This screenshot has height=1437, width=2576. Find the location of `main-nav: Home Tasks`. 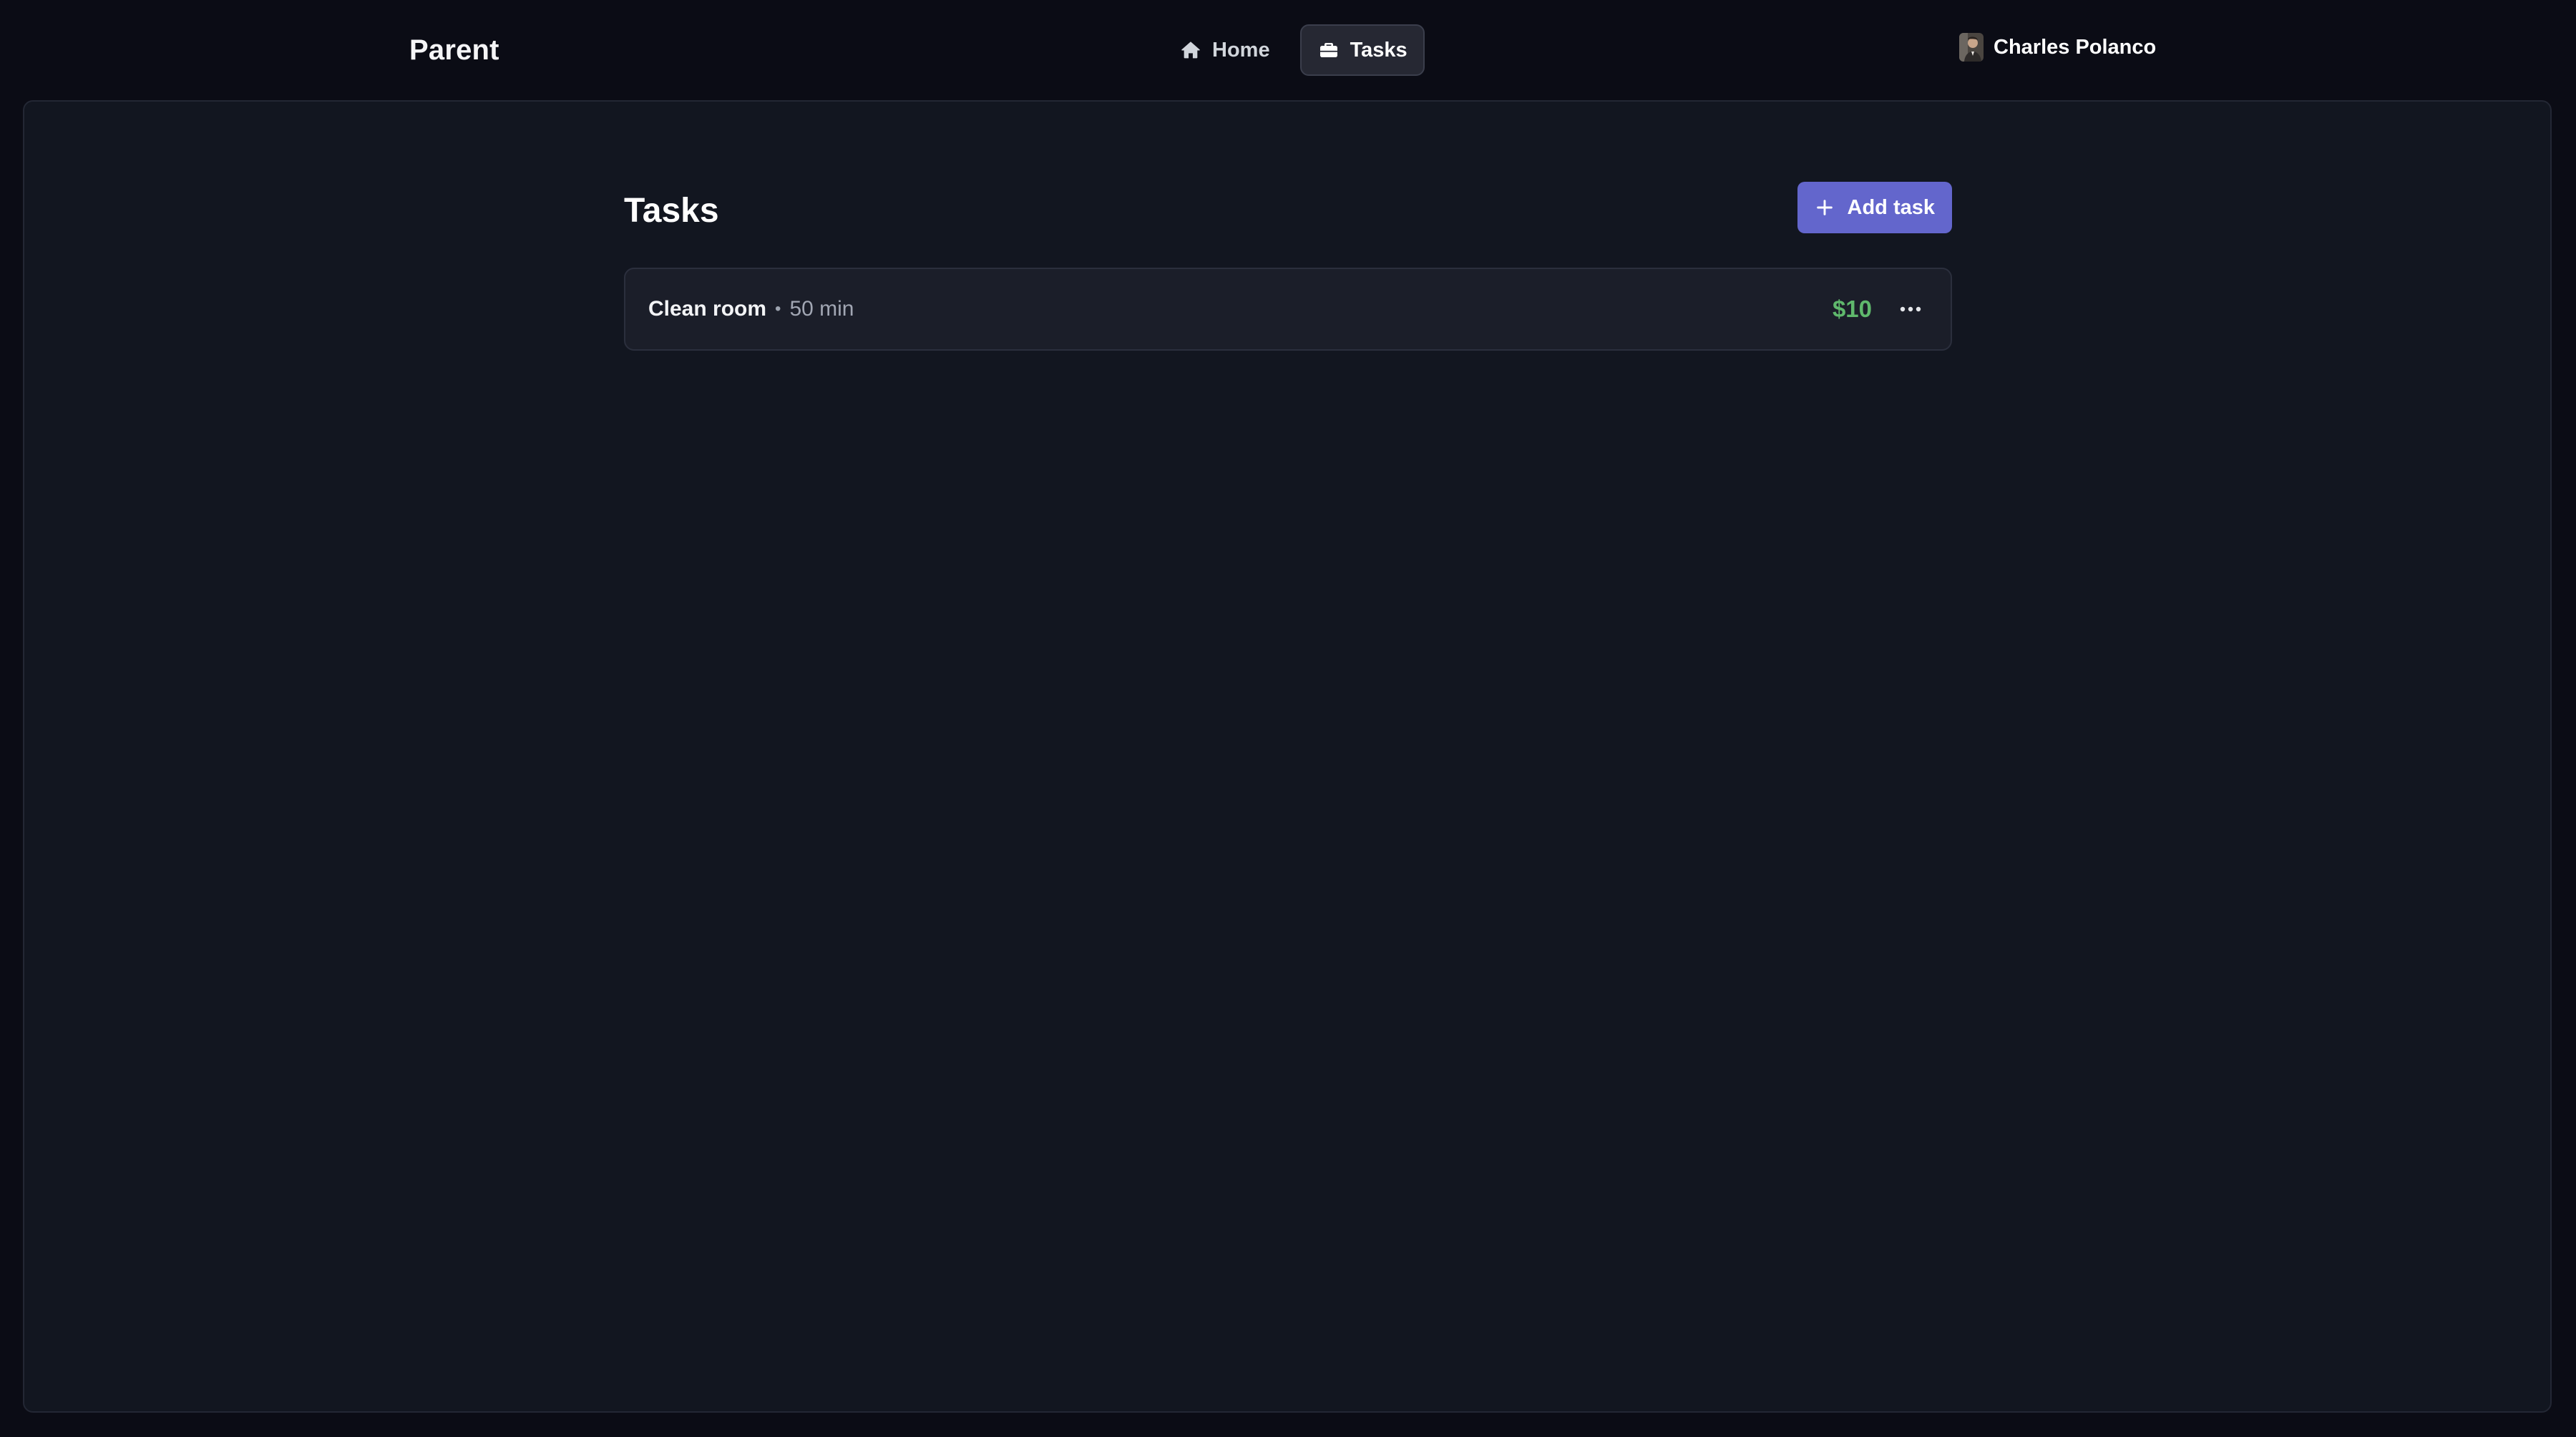

main-nav: Home Tasks is located at coordinates (1293, 50).